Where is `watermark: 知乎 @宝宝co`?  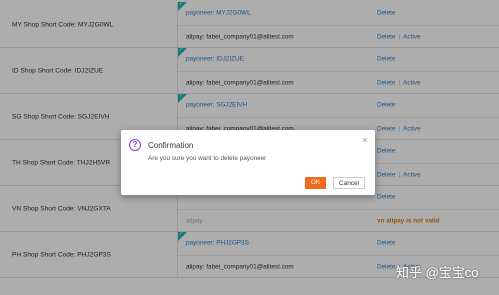
watermark: 知乎 @宝宝co is located at coordinates (437, 272).